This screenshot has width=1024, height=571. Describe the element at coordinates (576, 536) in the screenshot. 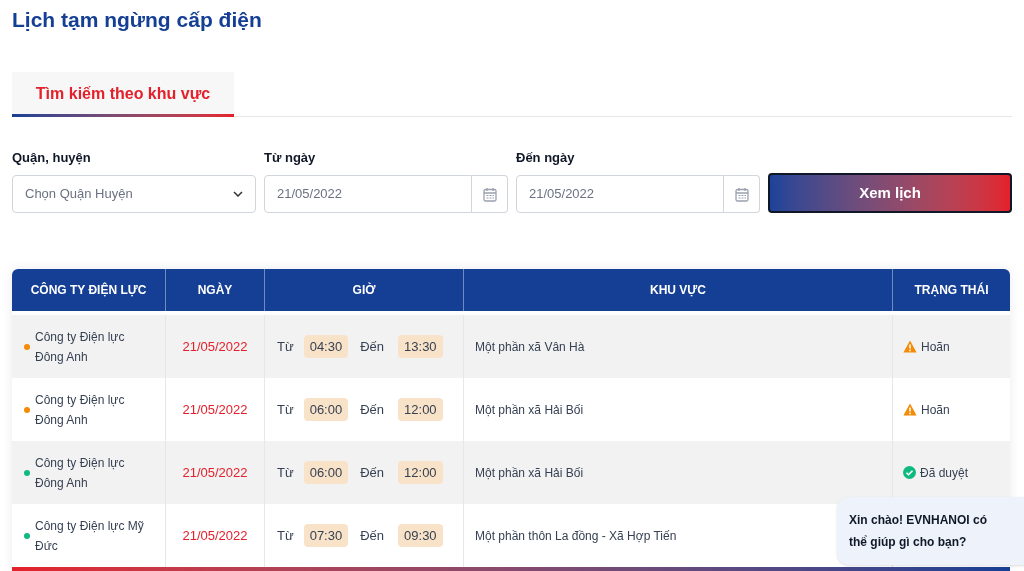

I see `area-text: Một phần thôn La đồng - Xã Hợp Tiến` at that location.